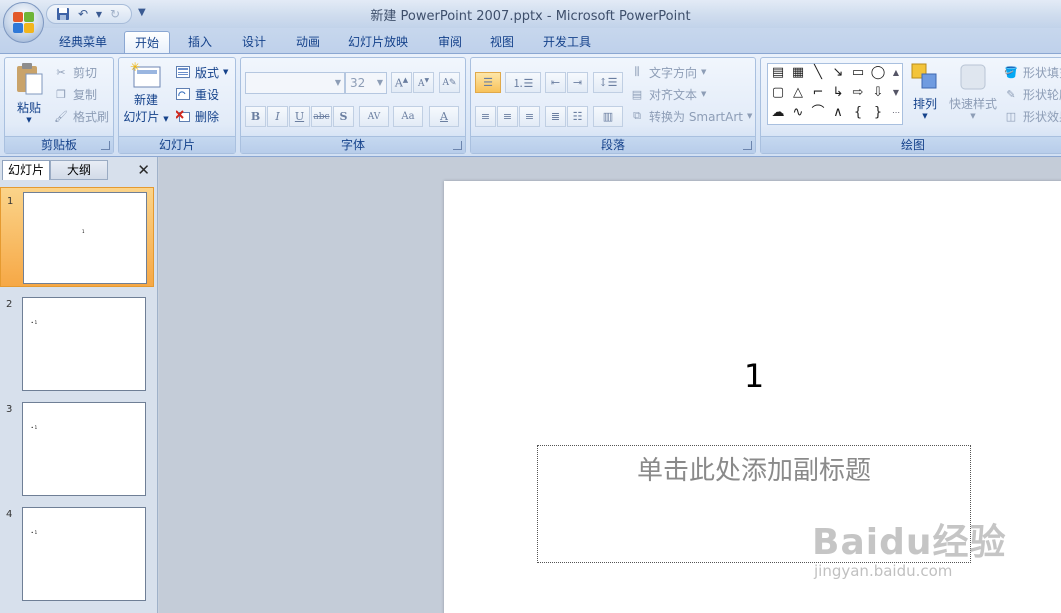 Image resolution: width=1061 pixels, height=613 pixels. I want to click on tab-review: 审阅, so click(450, 42).